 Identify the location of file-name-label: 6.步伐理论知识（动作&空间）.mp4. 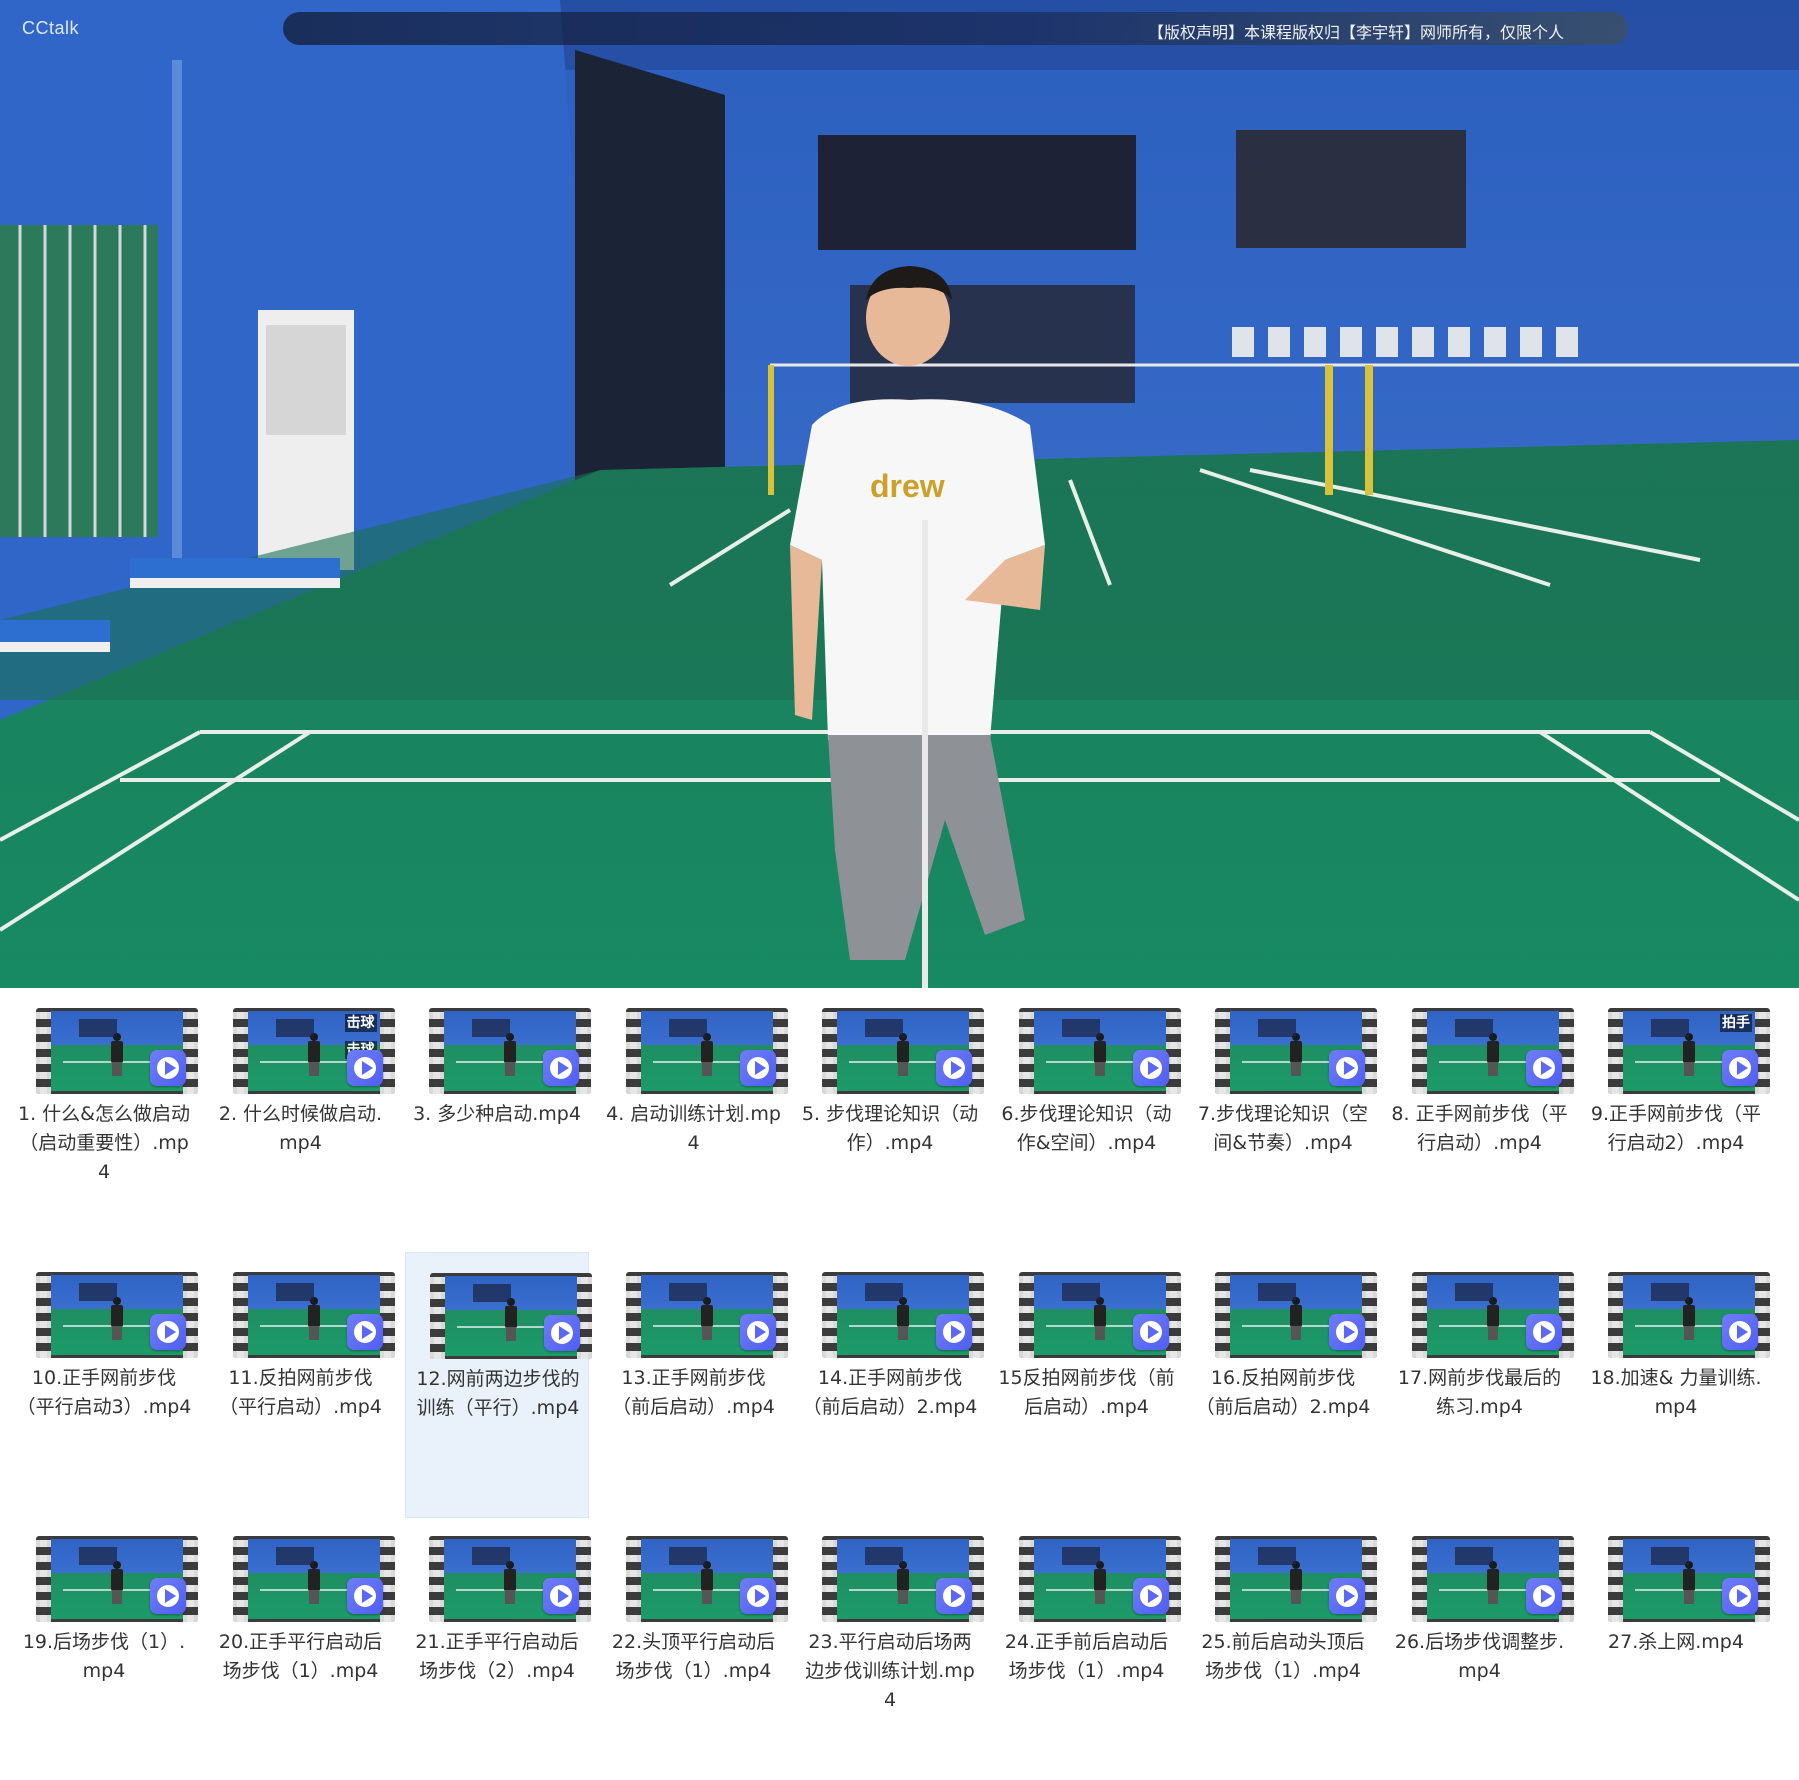
(1086, 1128).